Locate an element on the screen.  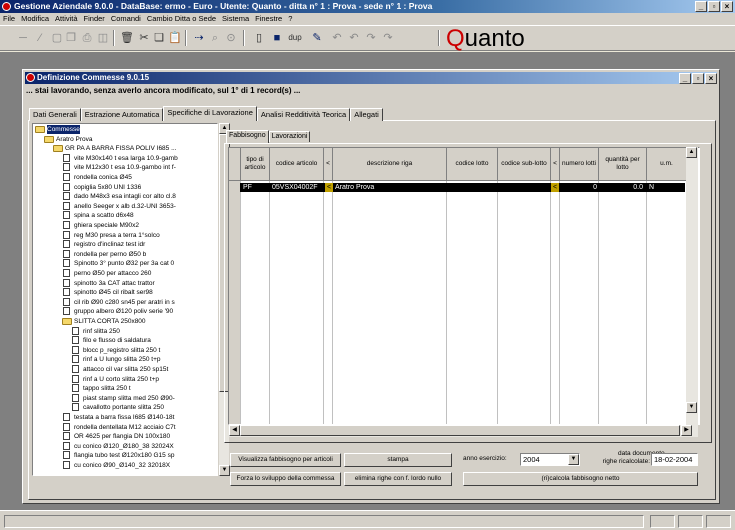
col-header-flag: < is located at coordinates (328, 164).